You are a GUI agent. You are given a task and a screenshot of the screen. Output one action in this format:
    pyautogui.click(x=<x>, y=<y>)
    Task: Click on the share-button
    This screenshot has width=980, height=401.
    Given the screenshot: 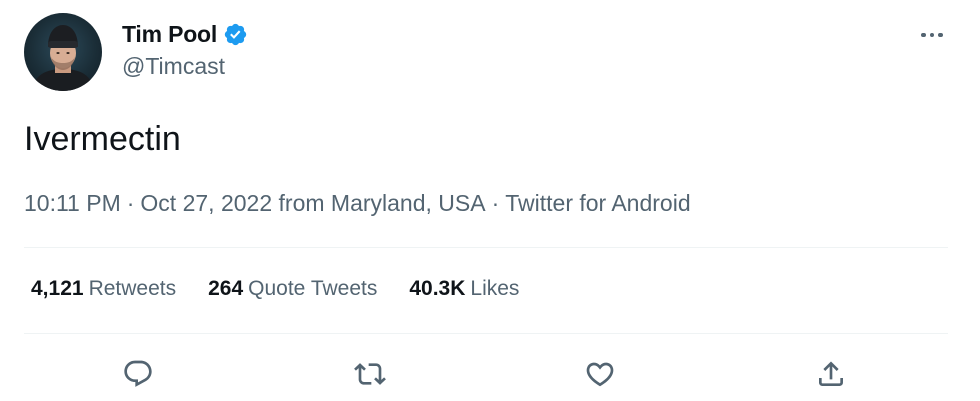 What is the action you would take?
    pyautogui.click(x=831, y=374)
    